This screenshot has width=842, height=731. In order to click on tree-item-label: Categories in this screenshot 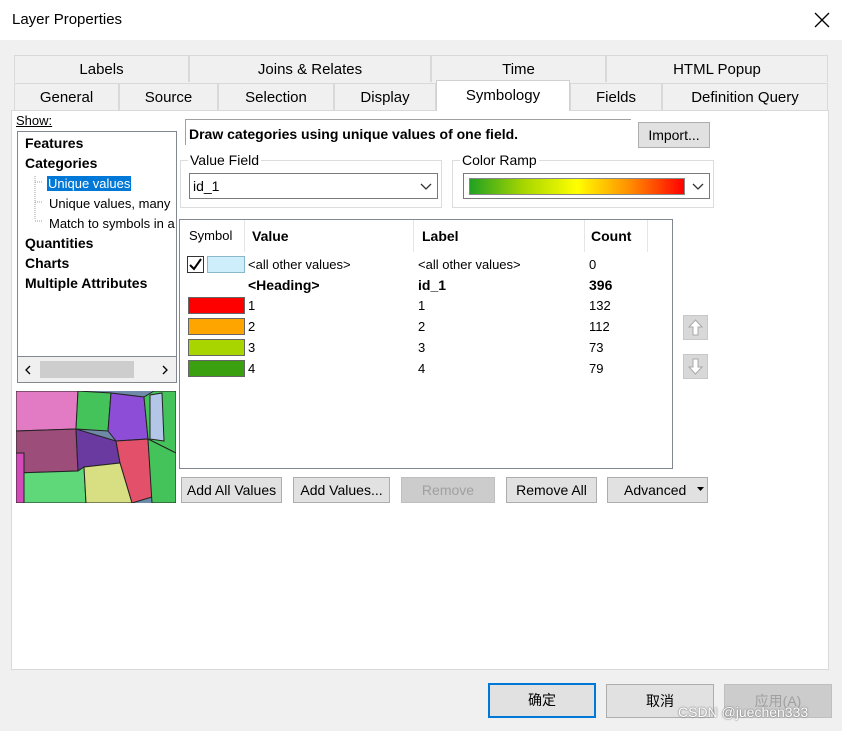, I will do `click(61, 163)`.